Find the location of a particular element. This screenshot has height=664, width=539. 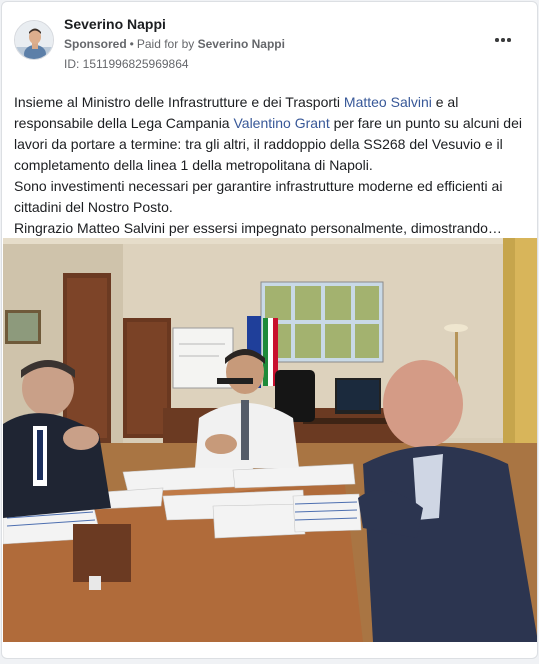

mention-link: Valentino Grant is located at coordinates (281, 123).